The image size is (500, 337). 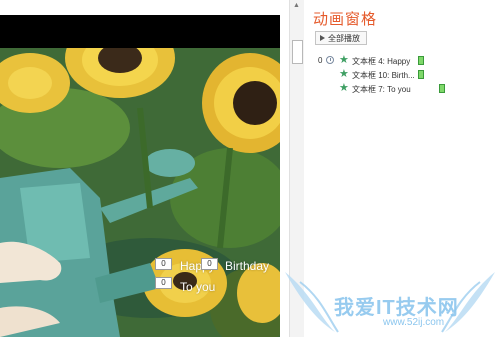 What do you see at coordinates (381, 61) in the screenshot?
I see `animation-item-label: 文本框 4: Happy` at bounding box center [381, 61].